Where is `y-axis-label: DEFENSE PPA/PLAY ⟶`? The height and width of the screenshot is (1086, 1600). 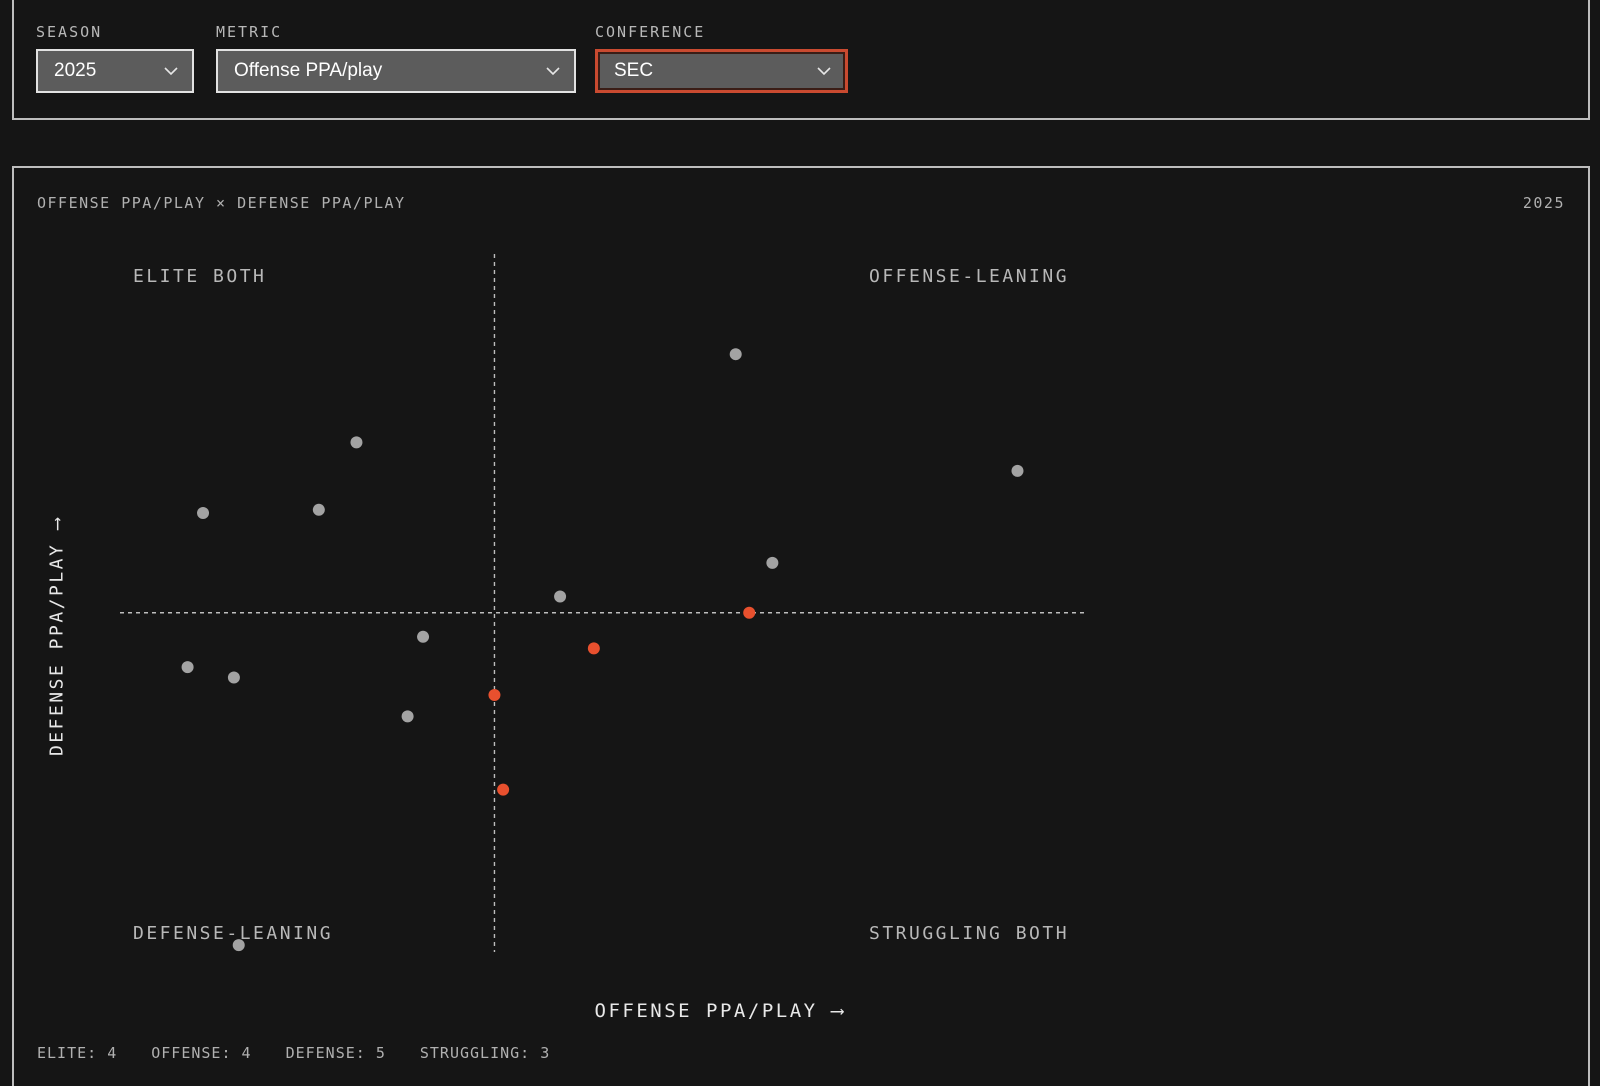
y-axis-label: DEFENSE PPA/PLAY ⟶ is located at coordinates (57, 636).